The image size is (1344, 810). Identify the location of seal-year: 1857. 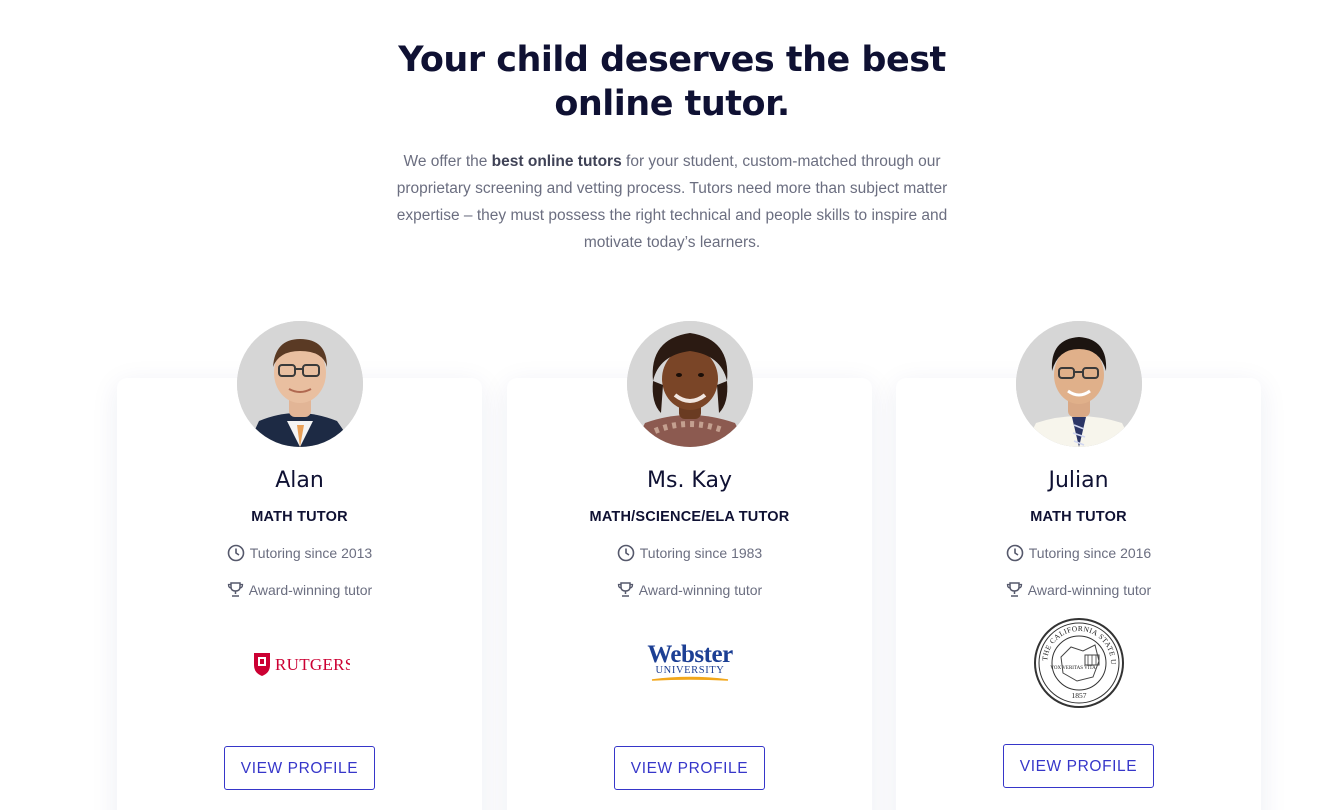
(1078, 695).